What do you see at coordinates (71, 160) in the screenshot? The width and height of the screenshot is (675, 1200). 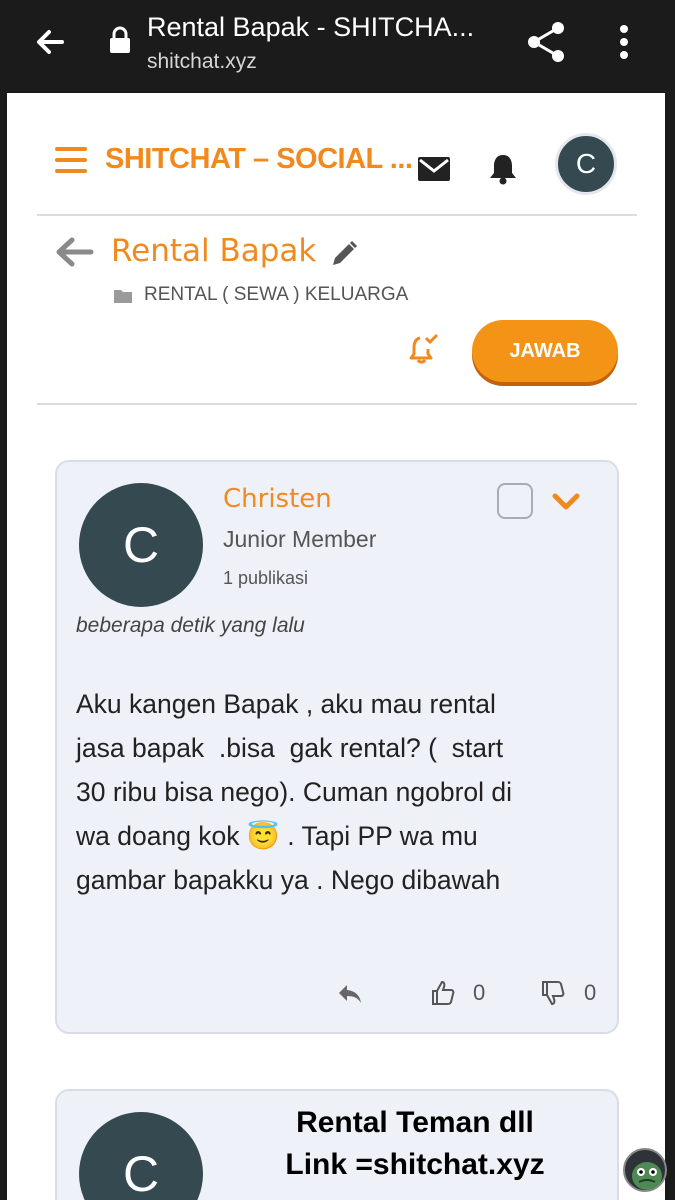 I see `hamburger-menu-icon` at bounding box center [71, 160].